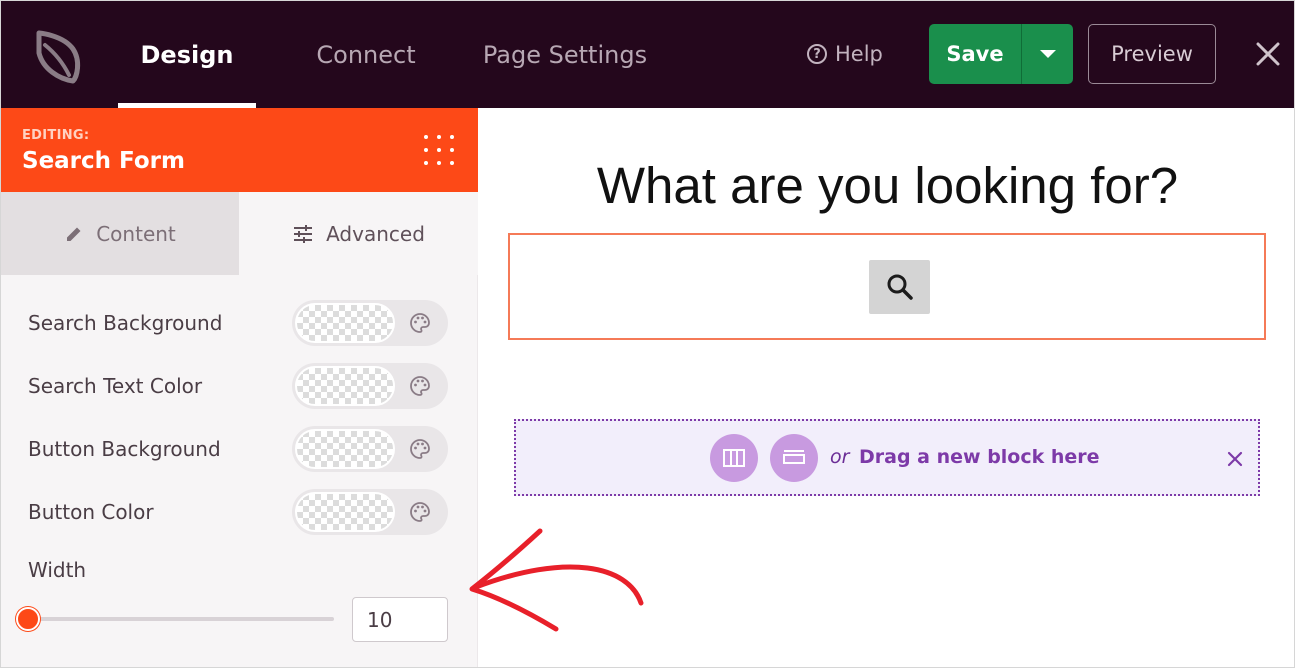 This screenshot has width=1295, height=668. I want to click on color-row: Search Text Color, so click(238, 386).